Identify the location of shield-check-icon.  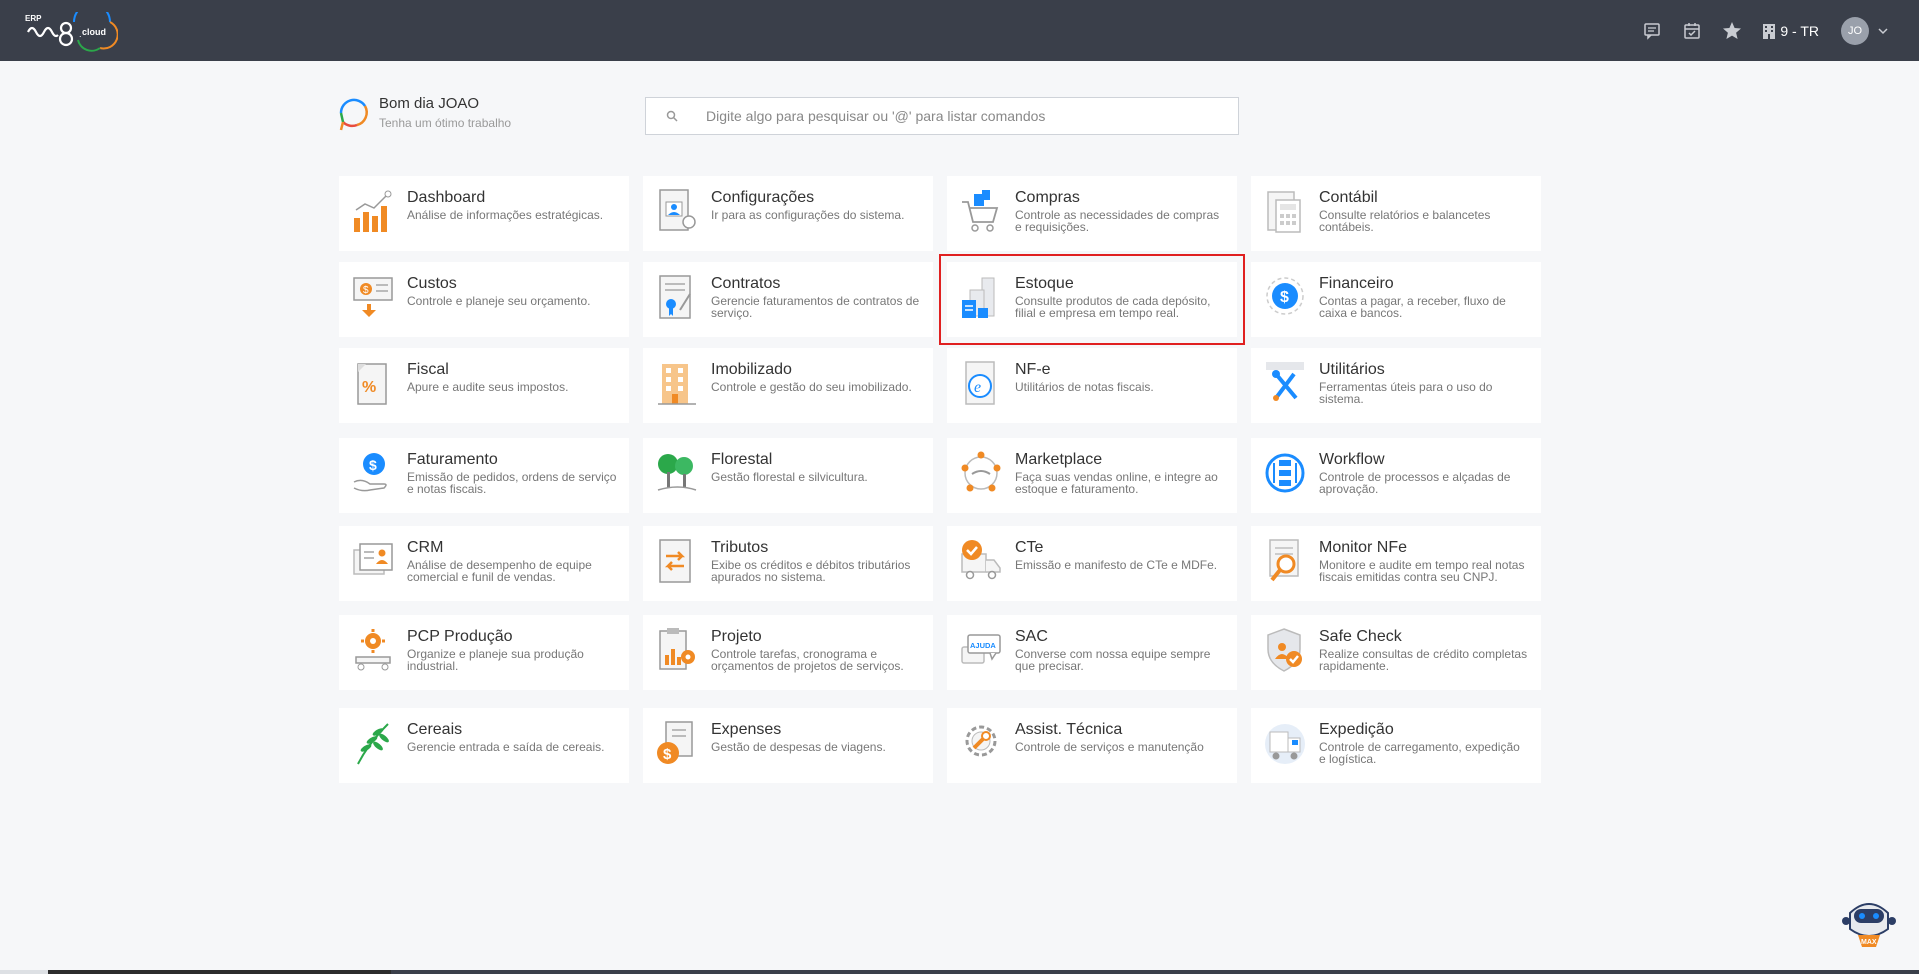
(1284, 650).